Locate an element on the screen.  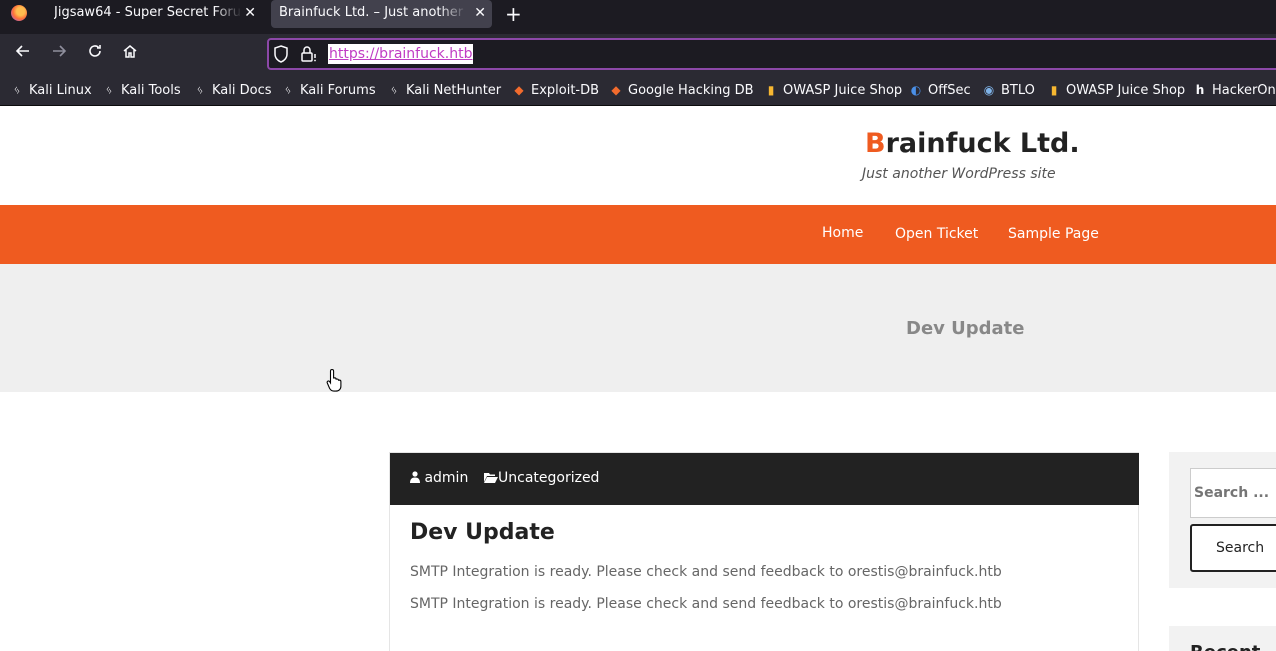
bookmark-owasp-juice-shop: ▮ OWASP Juice Shop is located at coordinates (833, 90).